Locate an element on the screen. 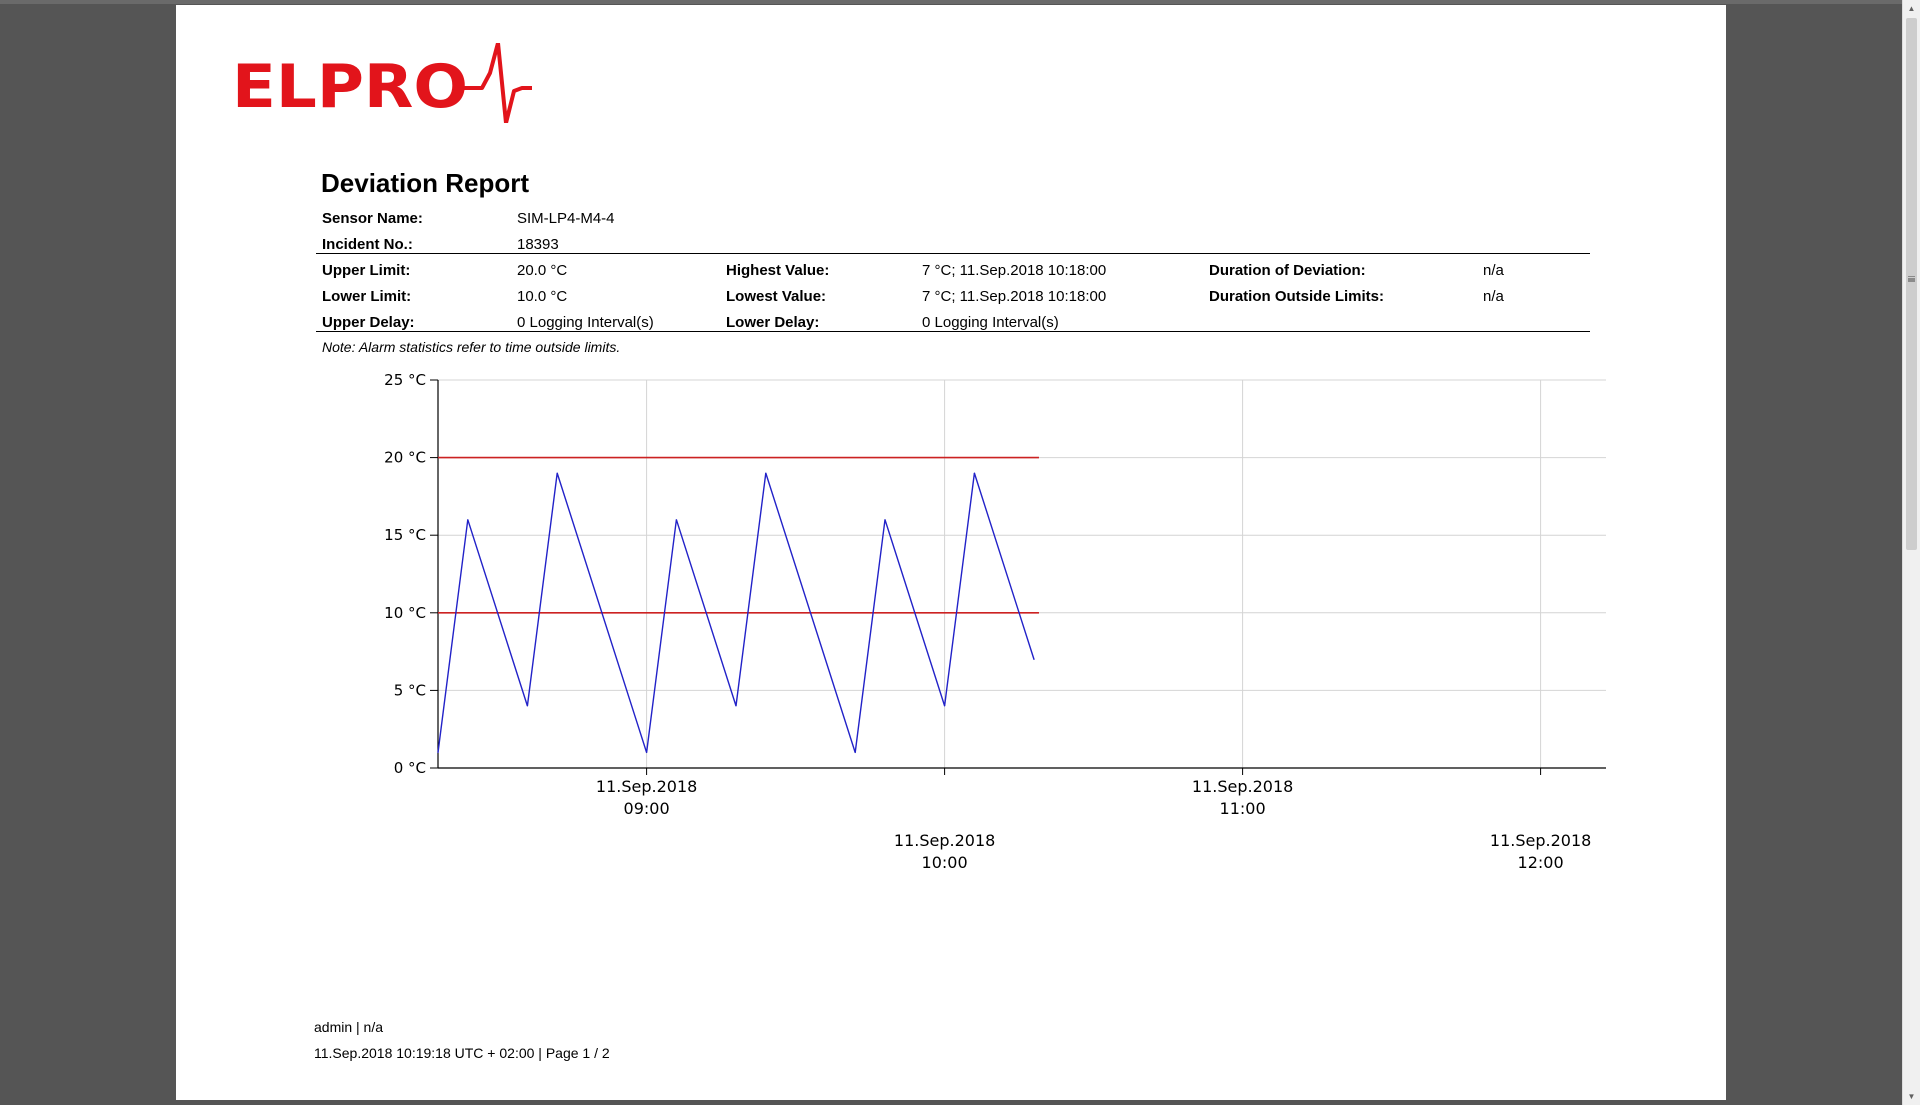 The width and height of the screenshot is (1920, 1105). duration-outside-value: n/a is located at coordinates (1493, 296).